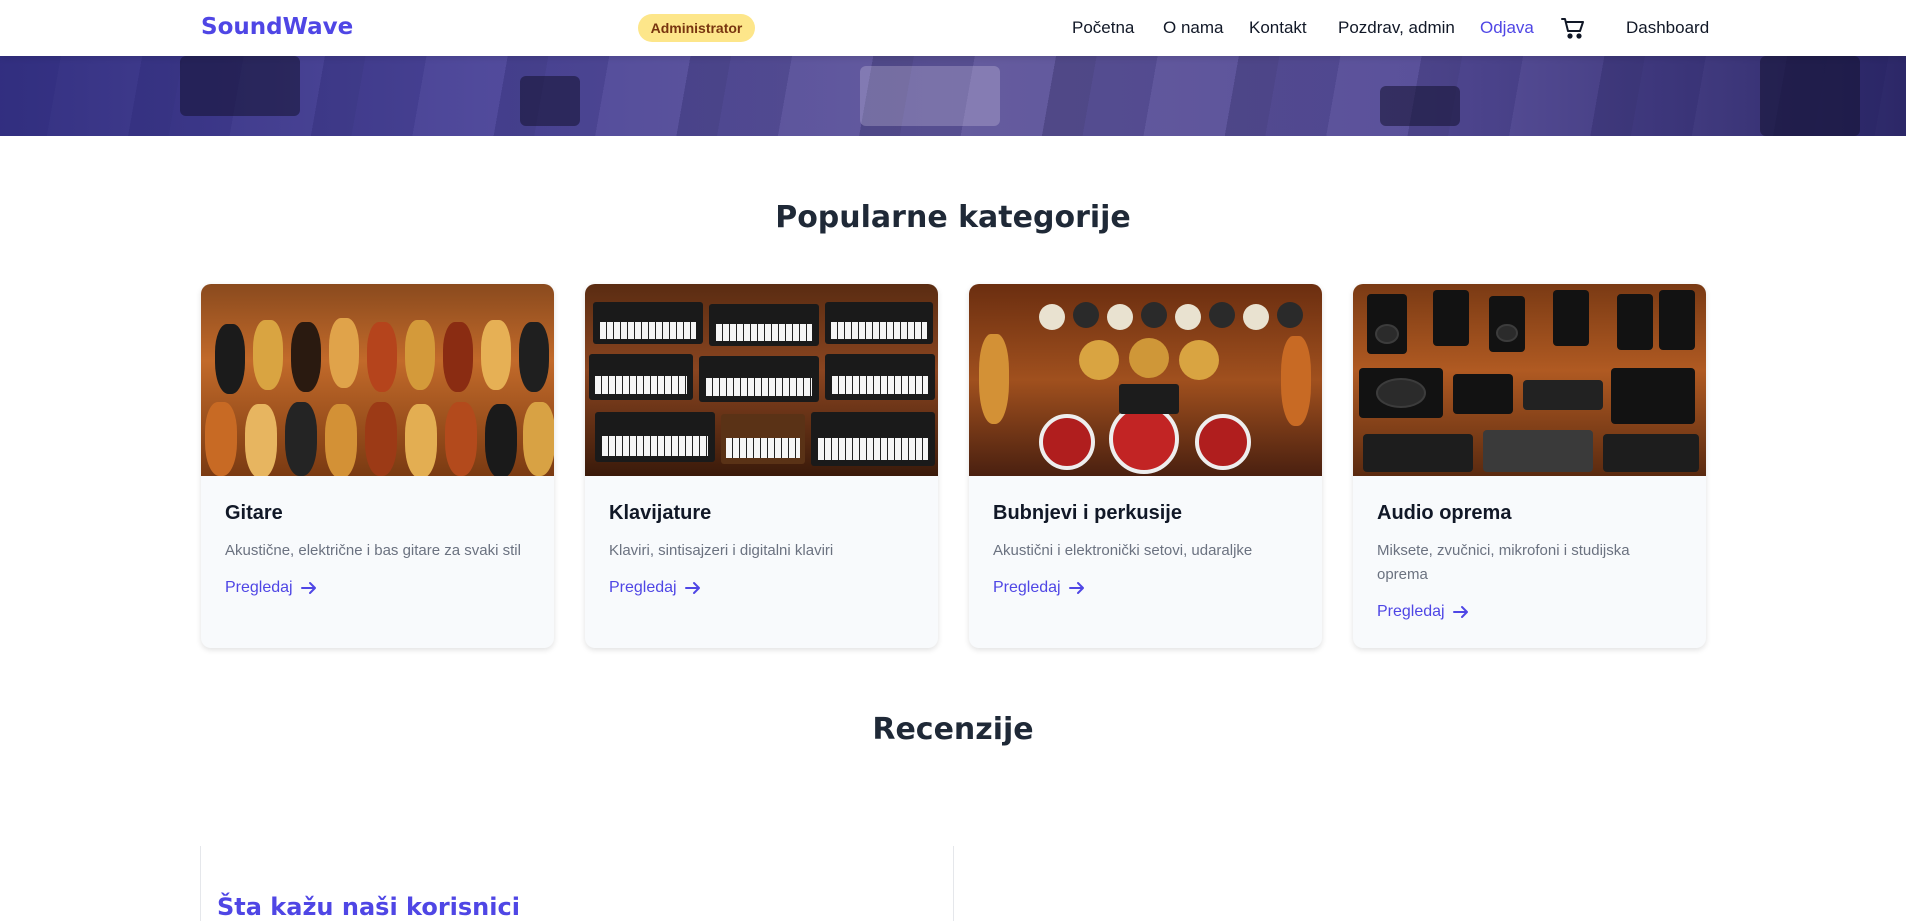 The image size is (1906, 921). I want to click on reviews-subtitle: Šta kažu naši korisnici, so click(368, 907).